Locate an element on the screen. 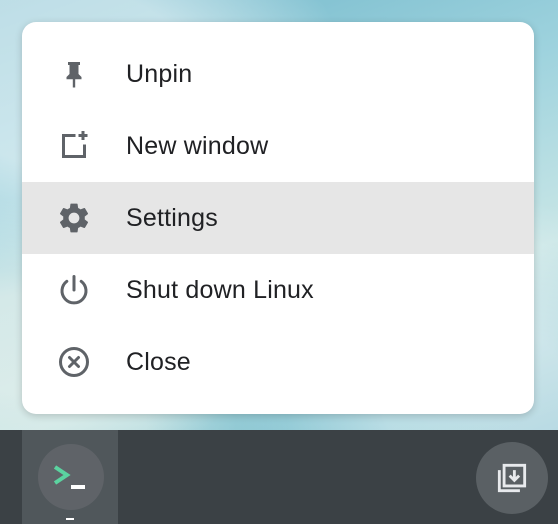  terminal-app-button is located at coordinates (71, 477).